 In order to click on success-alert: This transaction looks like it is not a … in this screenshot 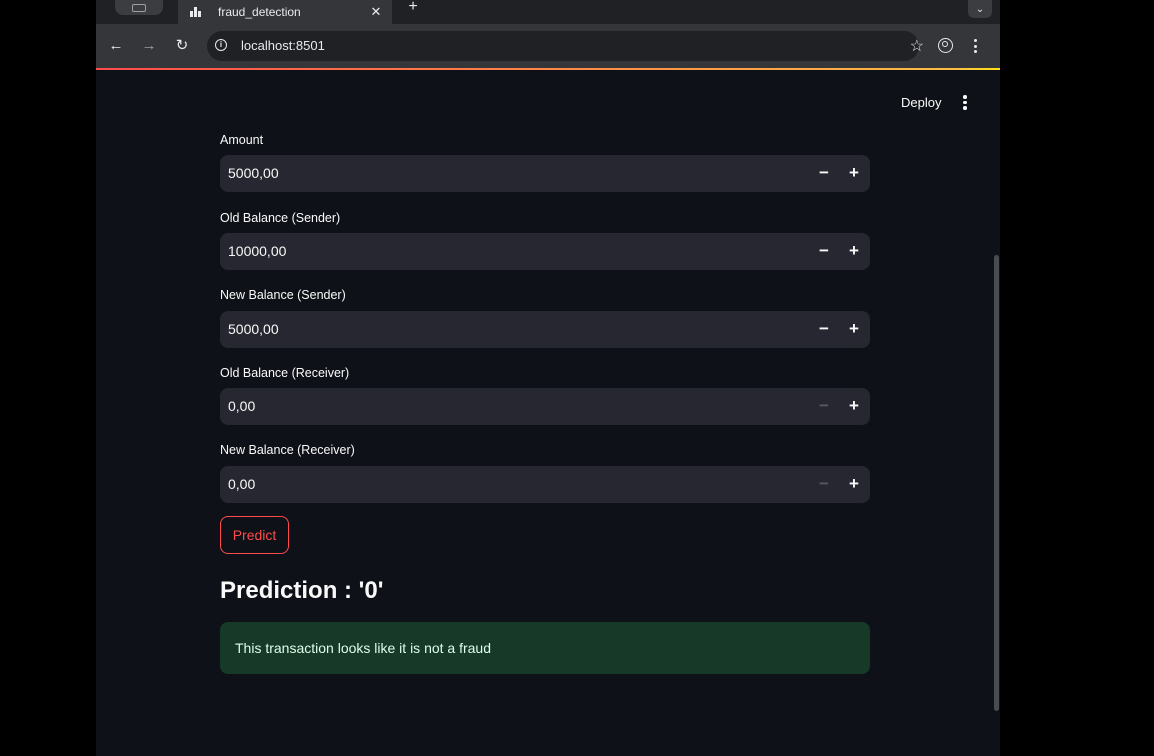, I will do `click(545, 648)`.